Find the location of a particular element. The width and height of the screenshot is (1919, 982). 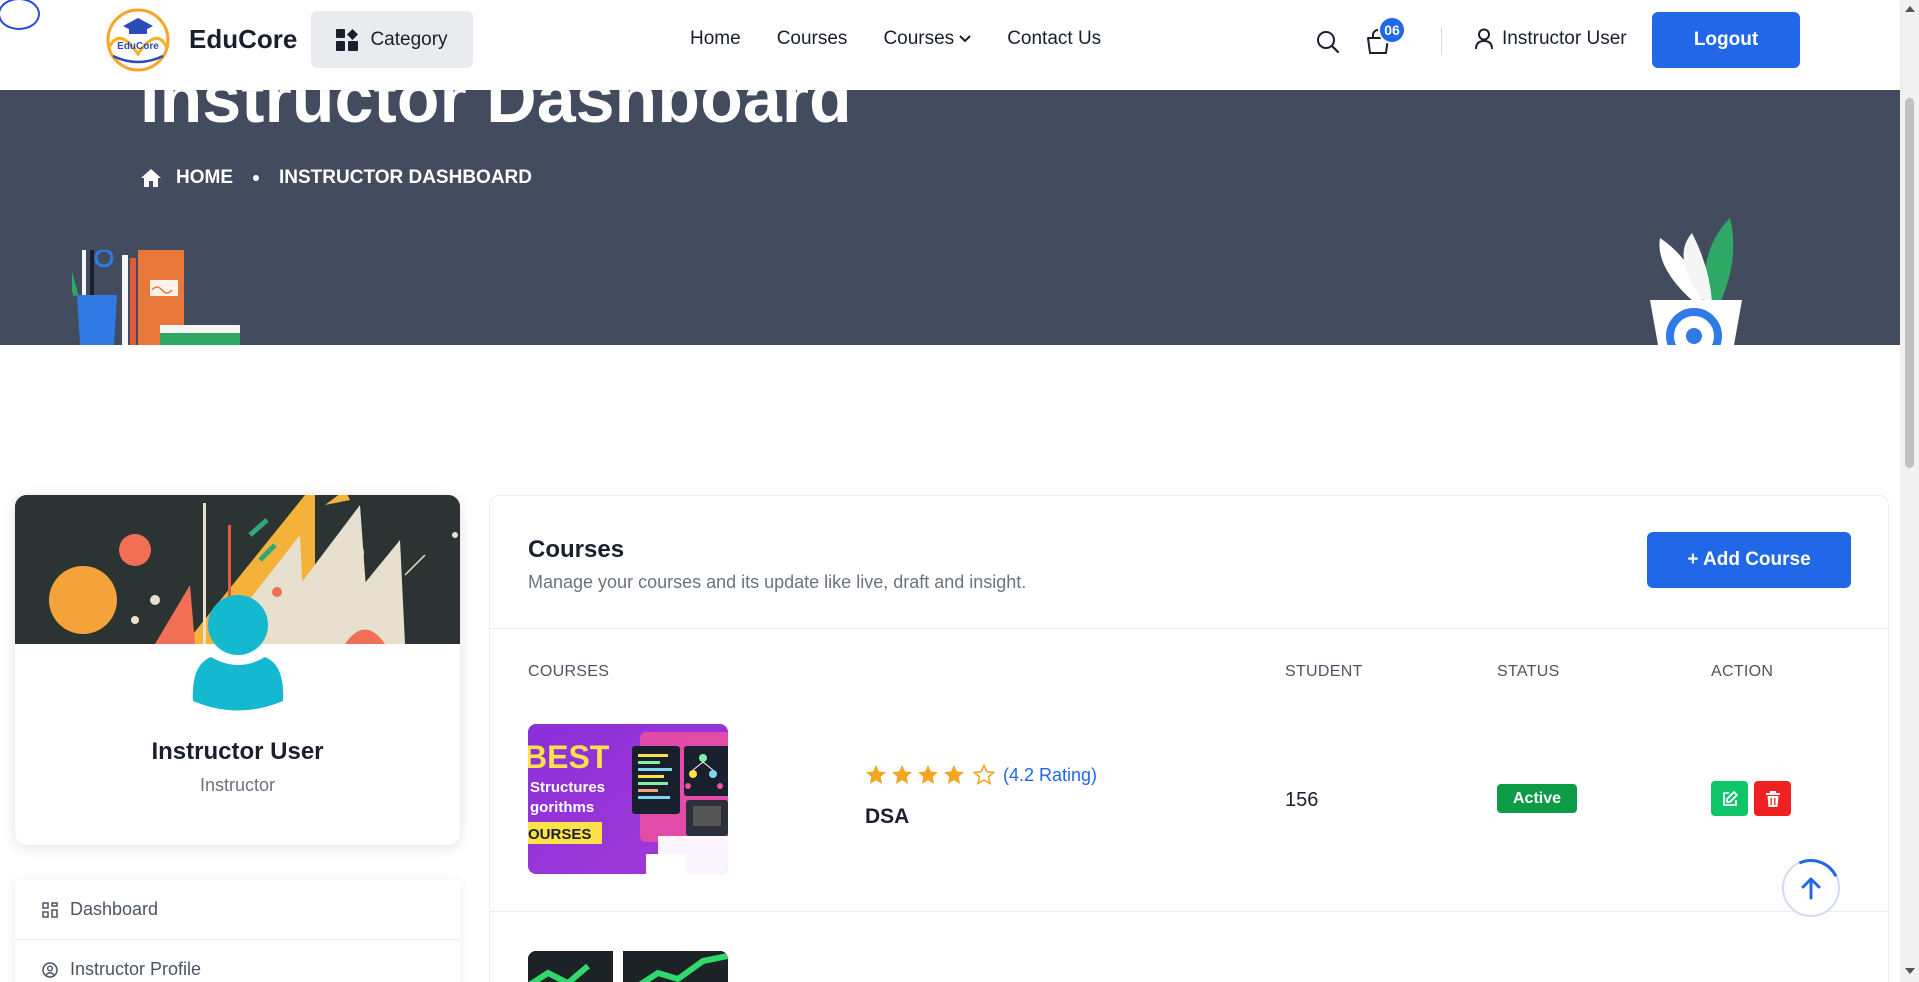

sidebar-item-dashboard: Dashboard is located at coordinates (237, 910).